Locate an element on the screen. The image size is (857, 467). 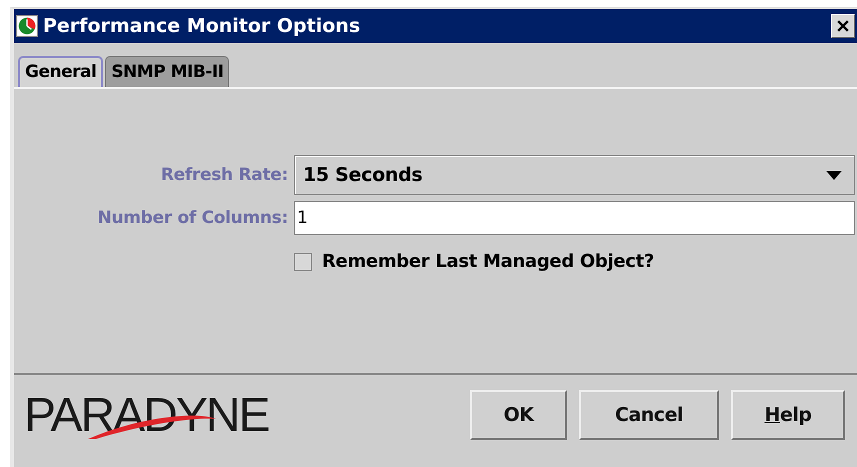
window-title: Performance Monitor Options is located at coordinates (202, 26).